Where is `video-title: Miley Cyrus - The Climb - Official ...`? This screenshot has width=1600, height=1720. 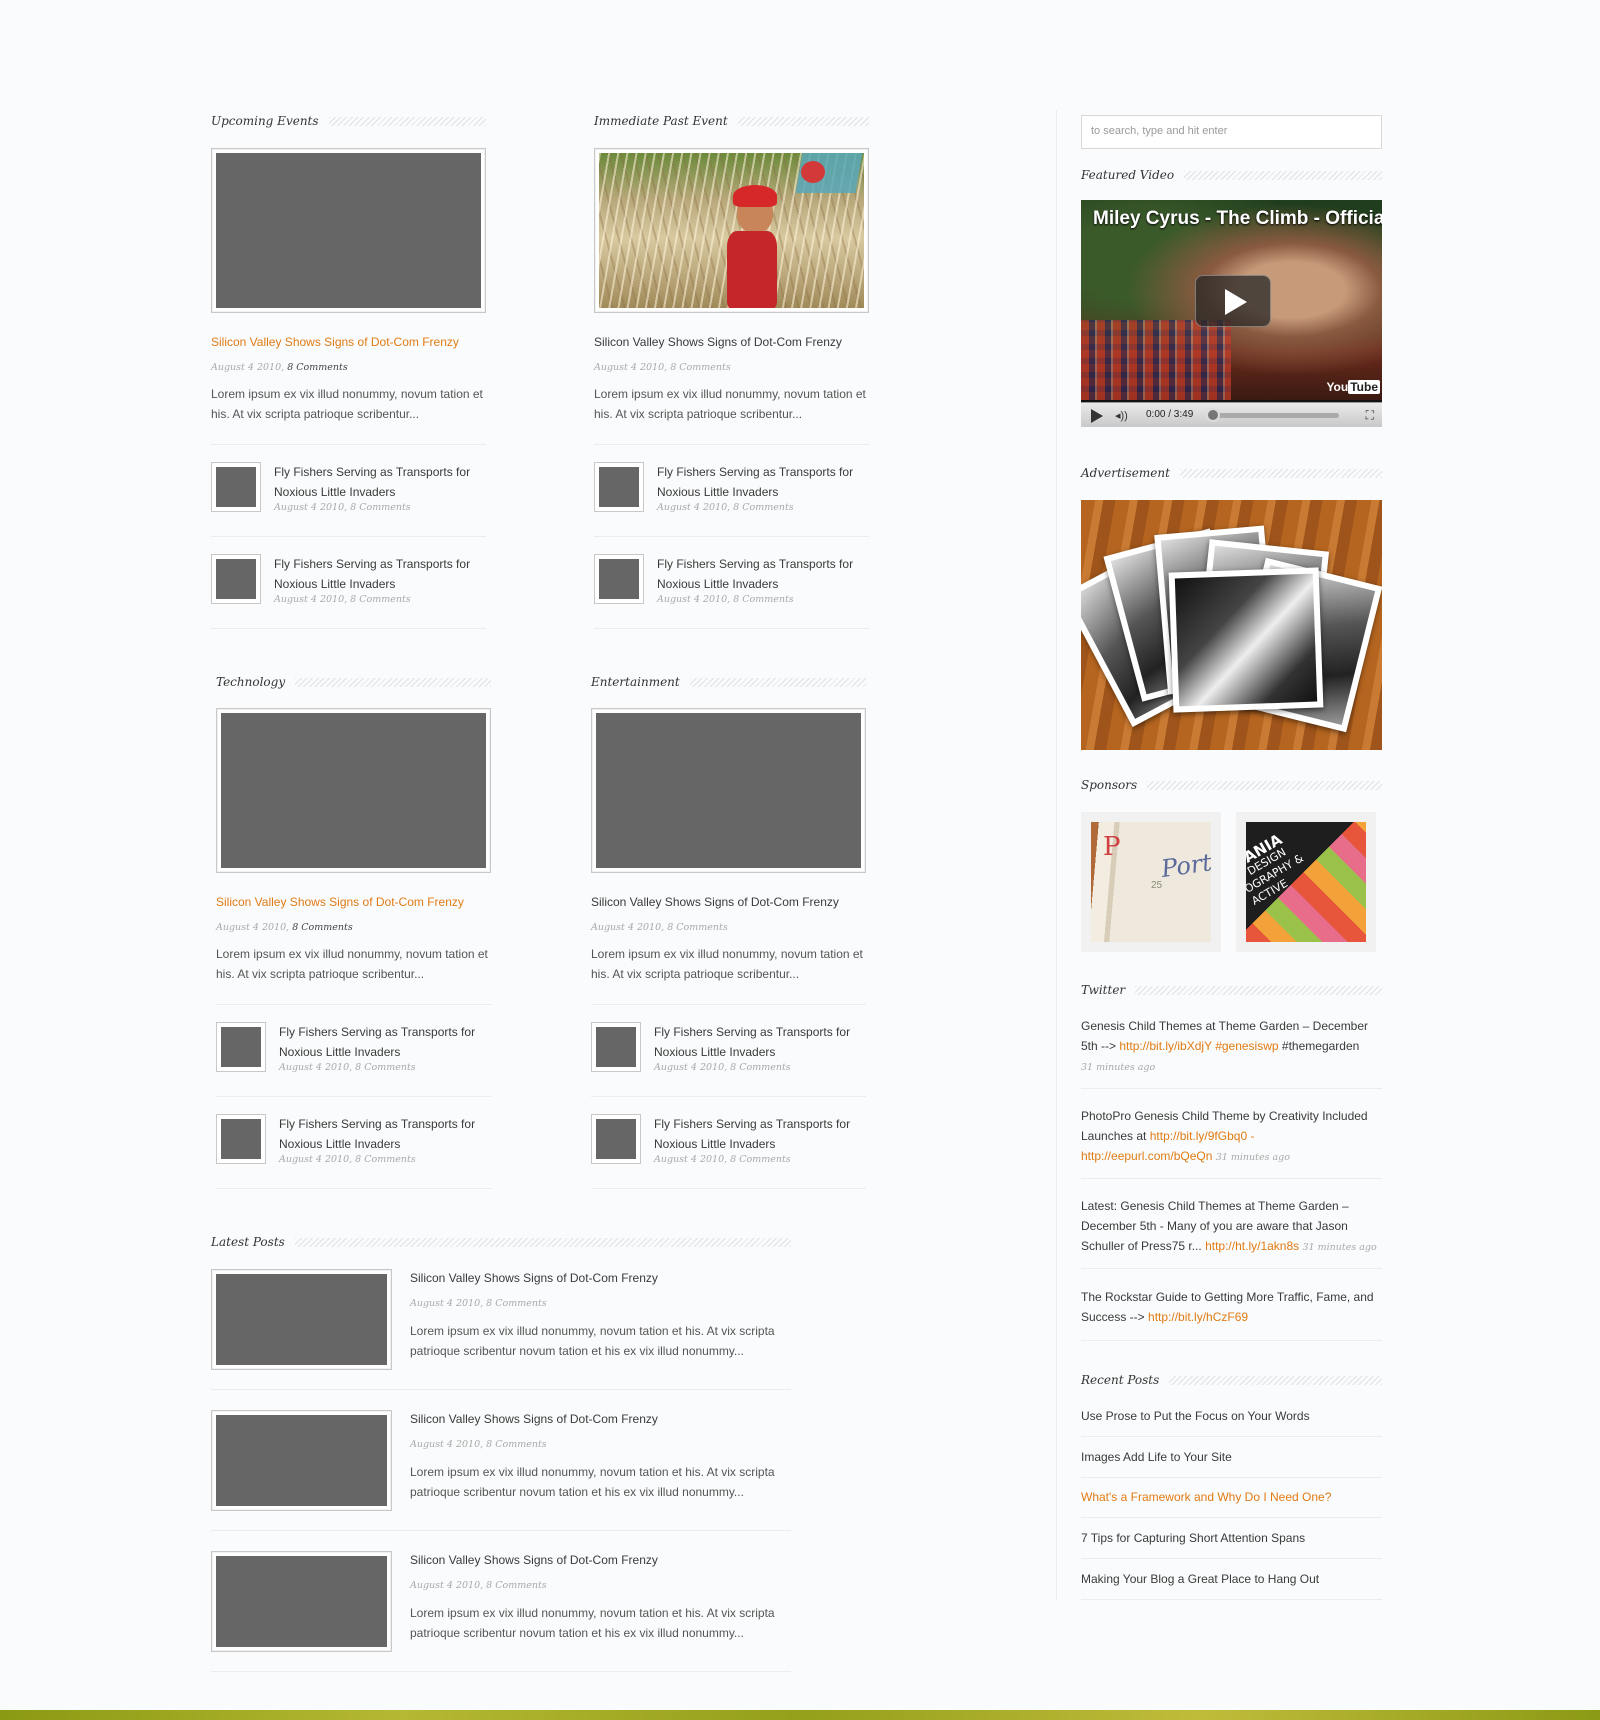
video-title: Miley Cyrus - The Climb - Official ... is located at coordinates (1237, 219).